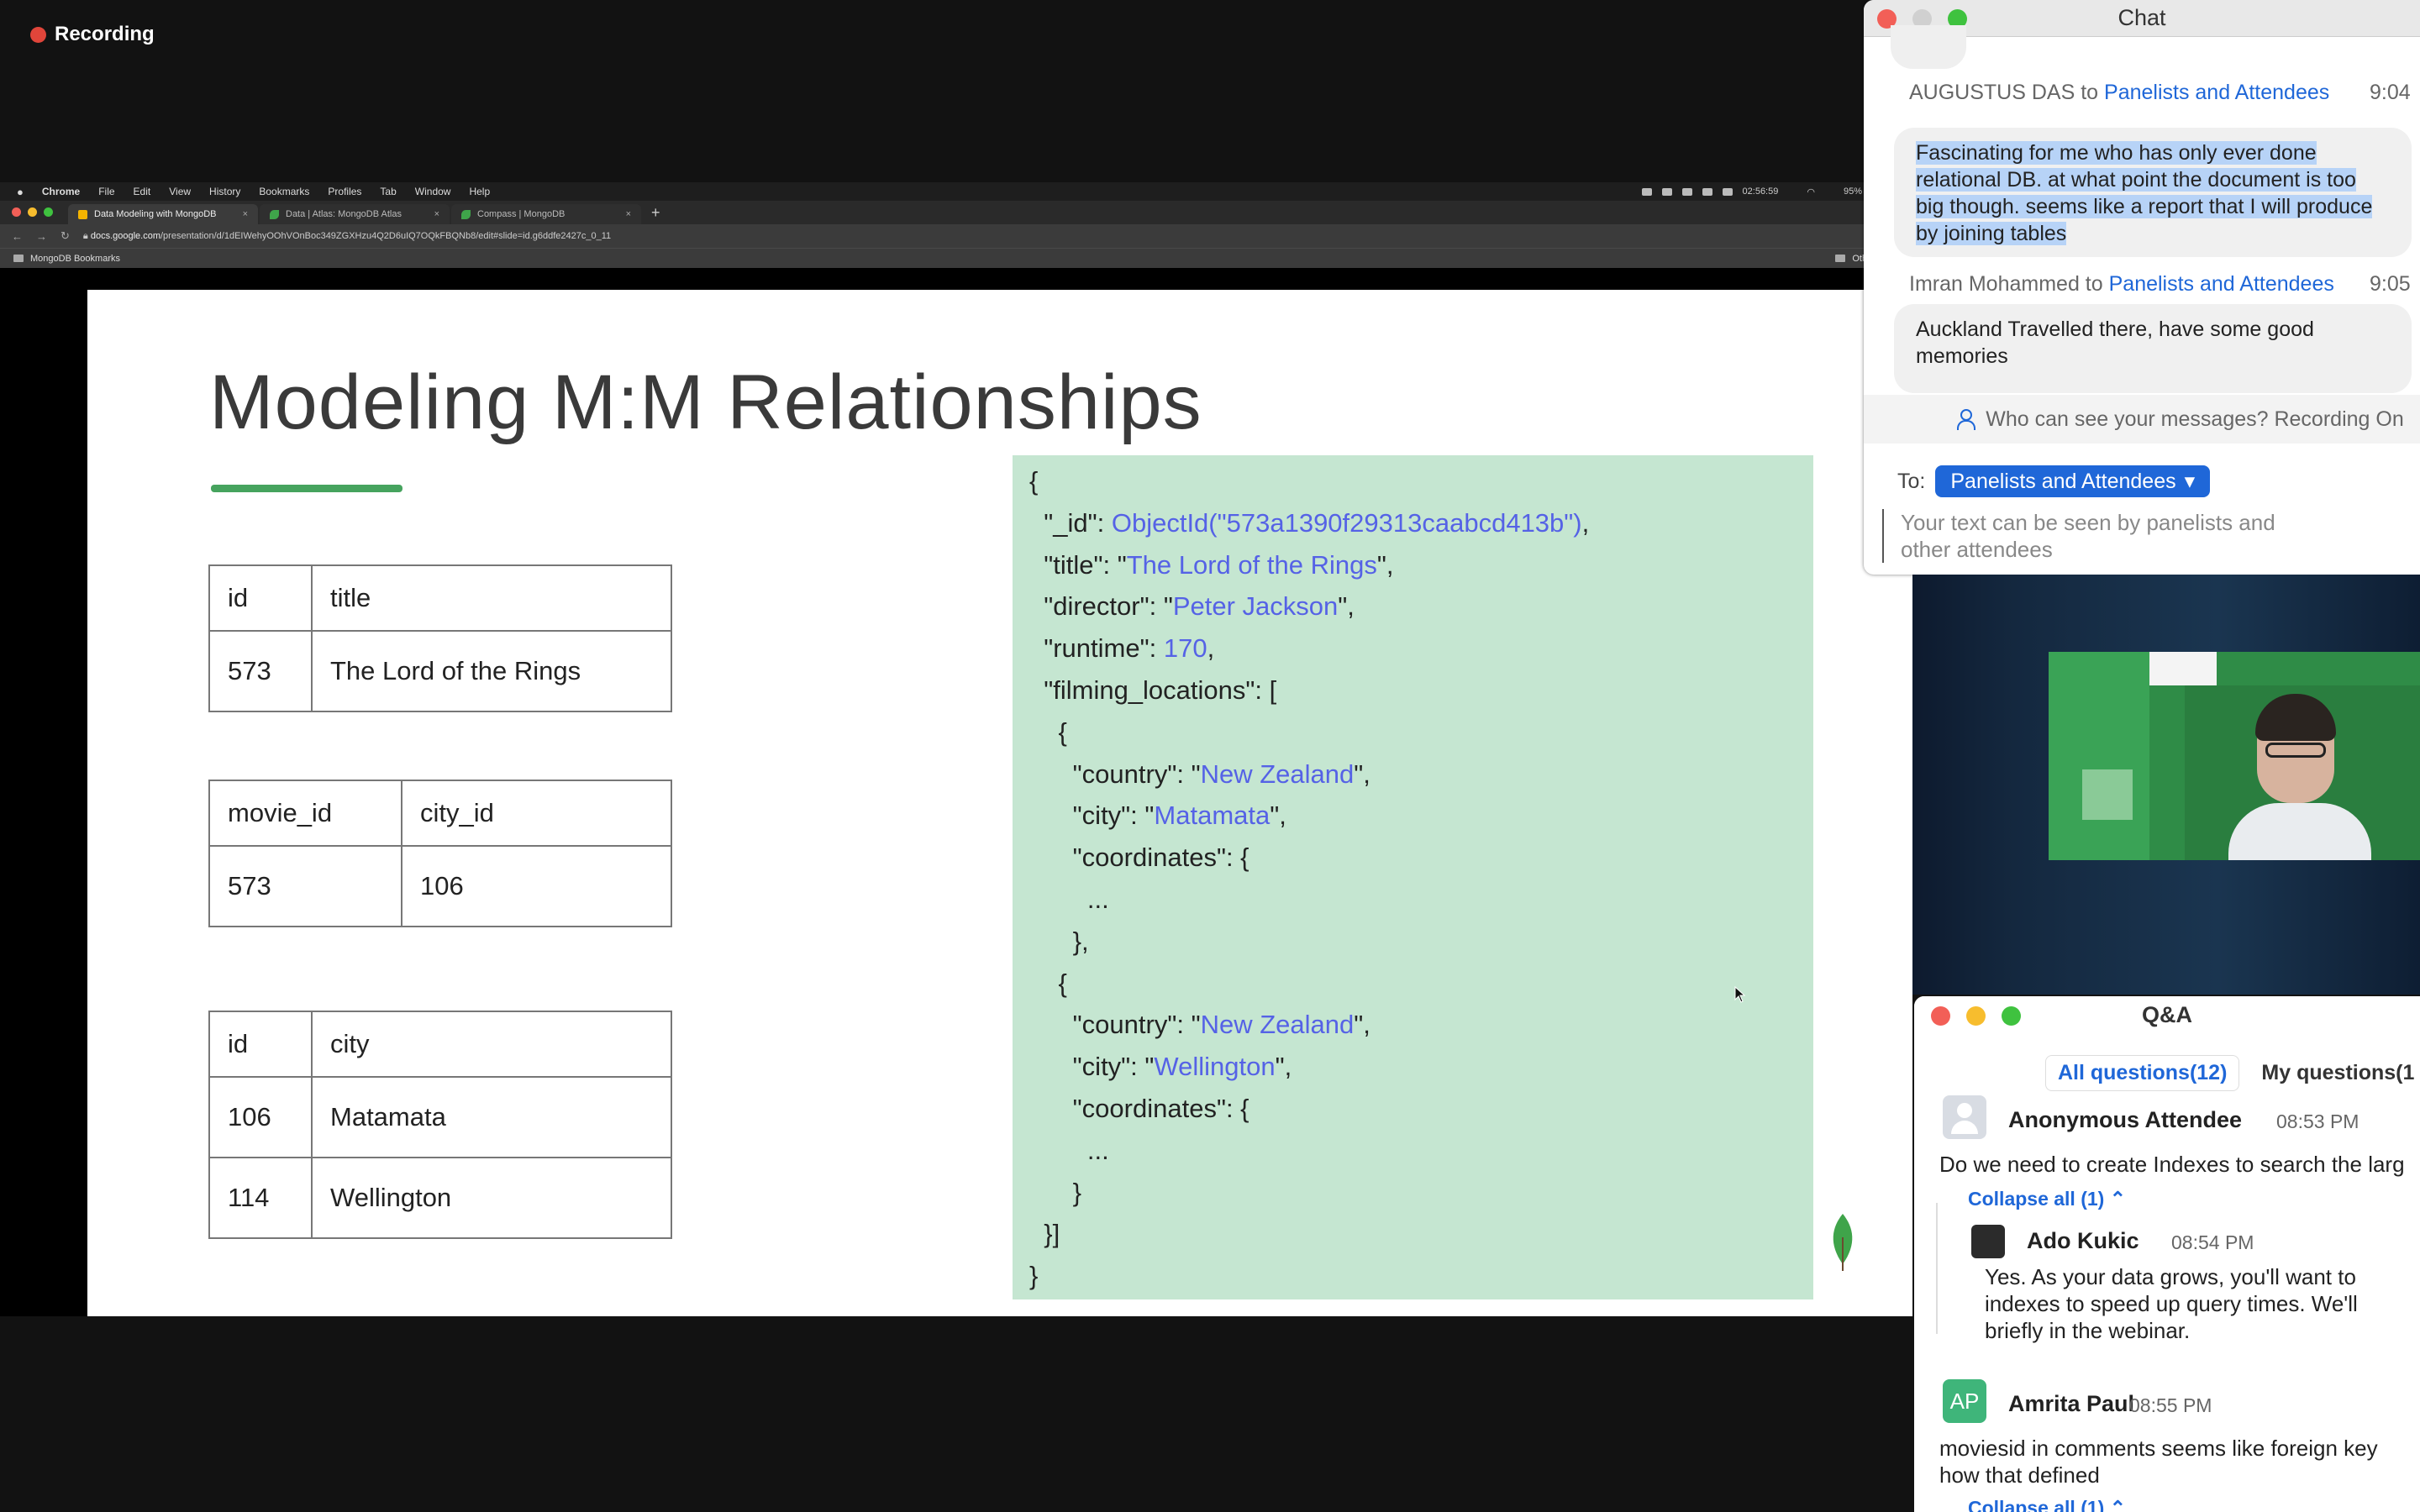  Describe the element at coordinates (656, 214) in the screenshot. I see `new-tab-button: +` at that location.